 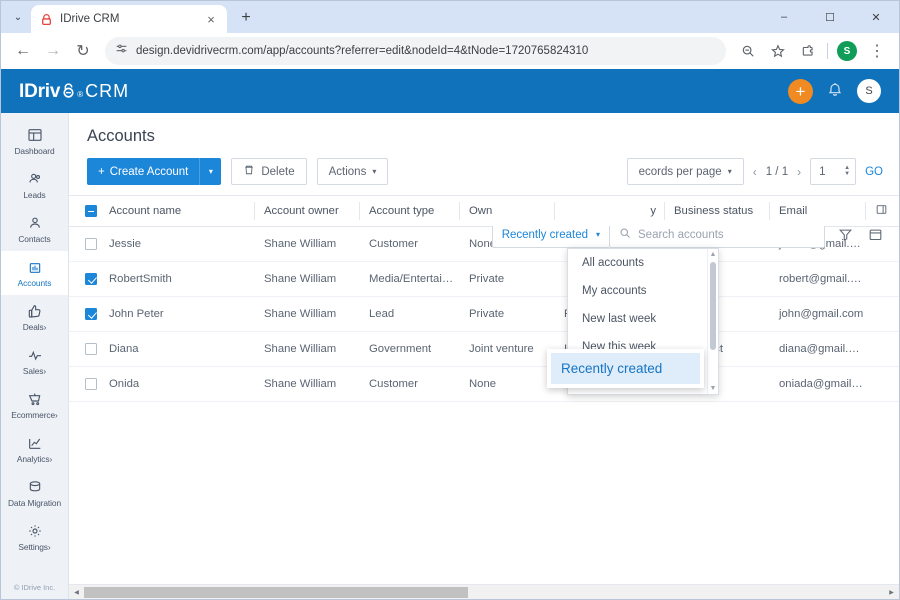 What do you see at coordinates (409, 211) in the screenshot?
I see `column-account-type: Account type` at bounding box center [409, 211].